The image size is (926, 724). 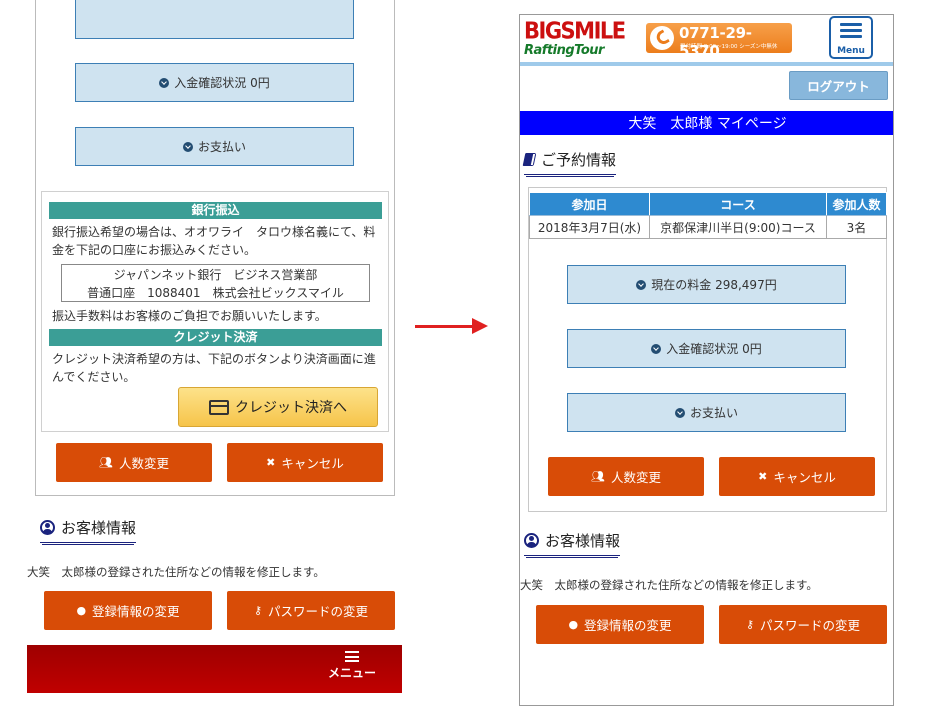 I want to click on bank-account-line1: ジャパンネット銀行 ビジネス営業部, so click(x=215, y=275).